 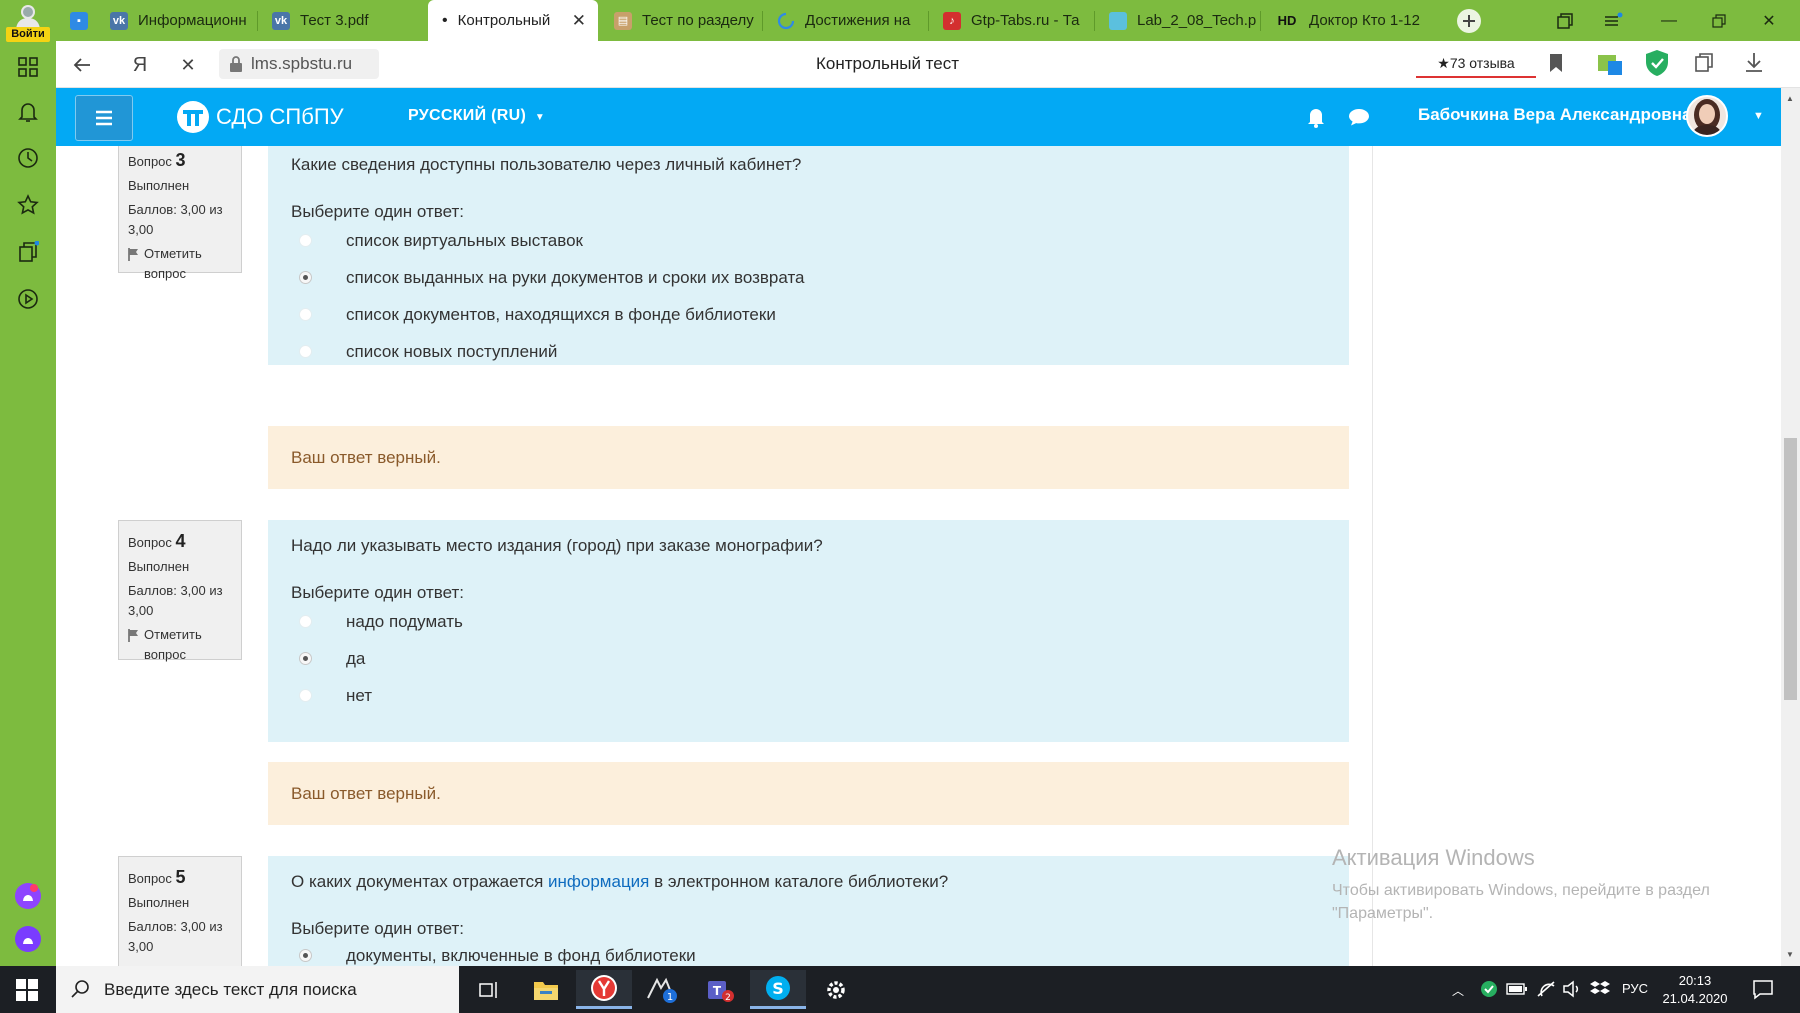 What do you see at coordinates (720, 989) in the screenshot?
I see `teams-icon: T2` at bounding box center [720, 989].